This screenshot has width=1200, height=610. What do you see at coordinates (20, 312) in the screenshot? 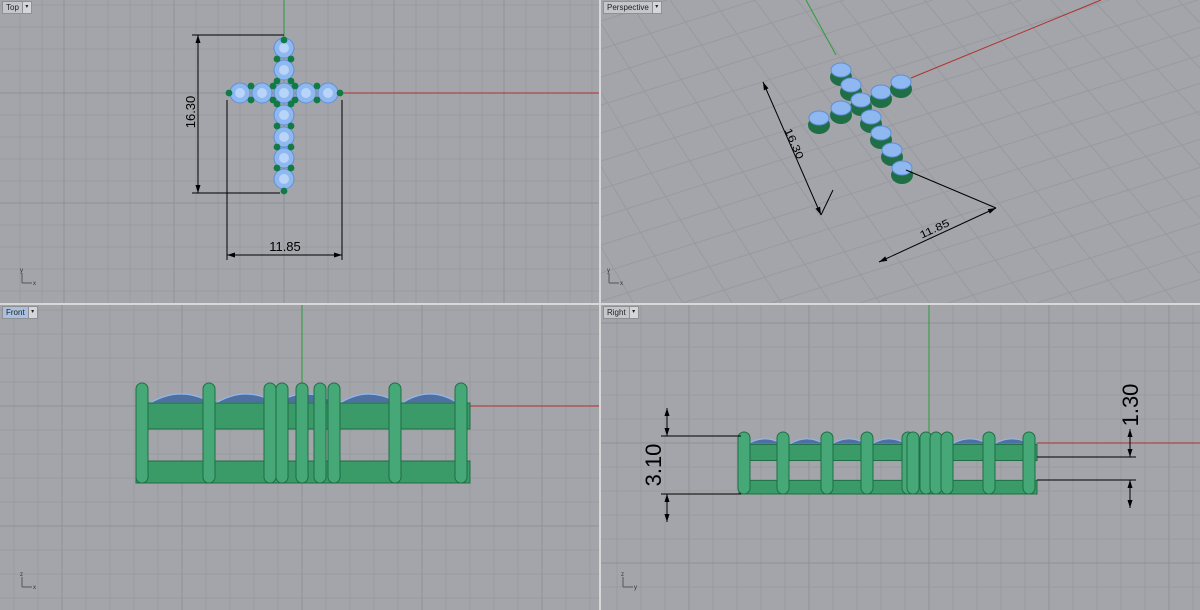
I see `viewport-label-front: Front ▾` at bounding box center [20, 312].